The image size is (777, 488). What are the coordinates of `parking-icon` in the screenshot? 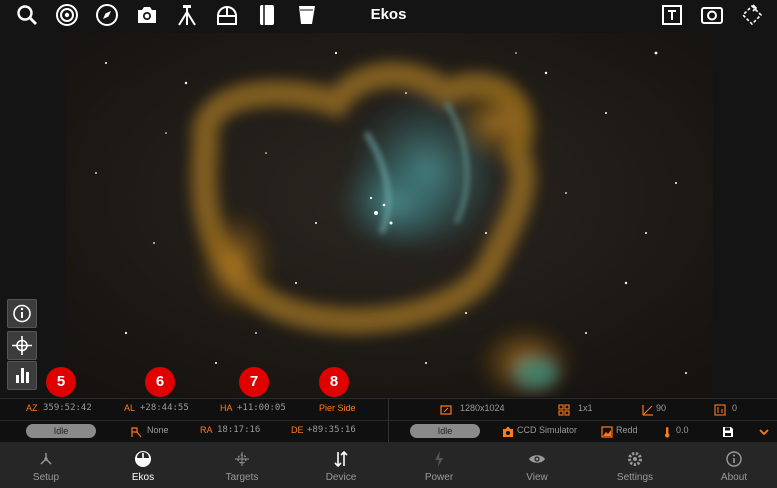 It's located at (136, 431).